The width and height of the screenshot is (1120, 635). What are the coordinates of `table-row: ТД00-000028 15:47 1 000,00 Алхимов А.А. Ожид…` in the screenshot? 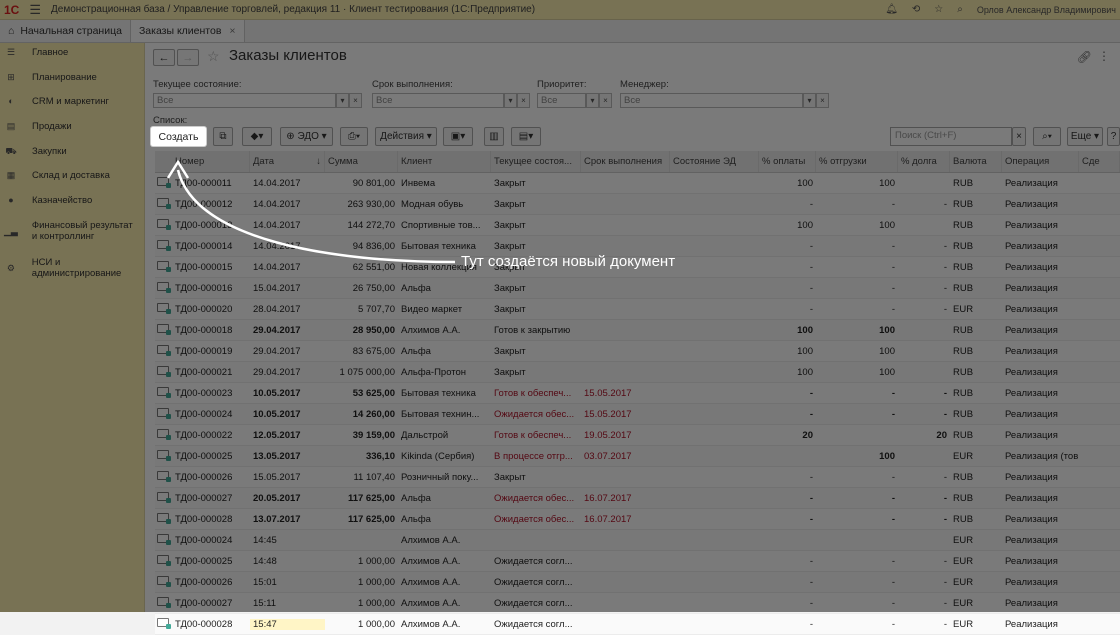 It's located at (637, 624).